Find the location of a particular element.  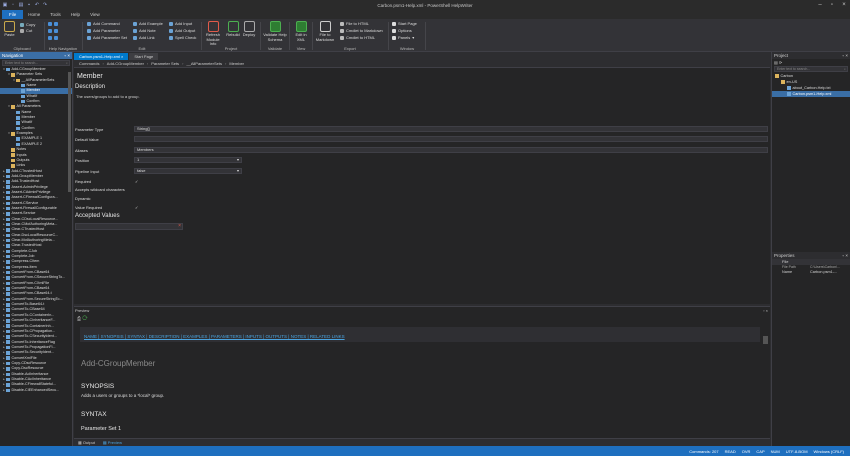

validate-icon is located at coordinates (275, 26).